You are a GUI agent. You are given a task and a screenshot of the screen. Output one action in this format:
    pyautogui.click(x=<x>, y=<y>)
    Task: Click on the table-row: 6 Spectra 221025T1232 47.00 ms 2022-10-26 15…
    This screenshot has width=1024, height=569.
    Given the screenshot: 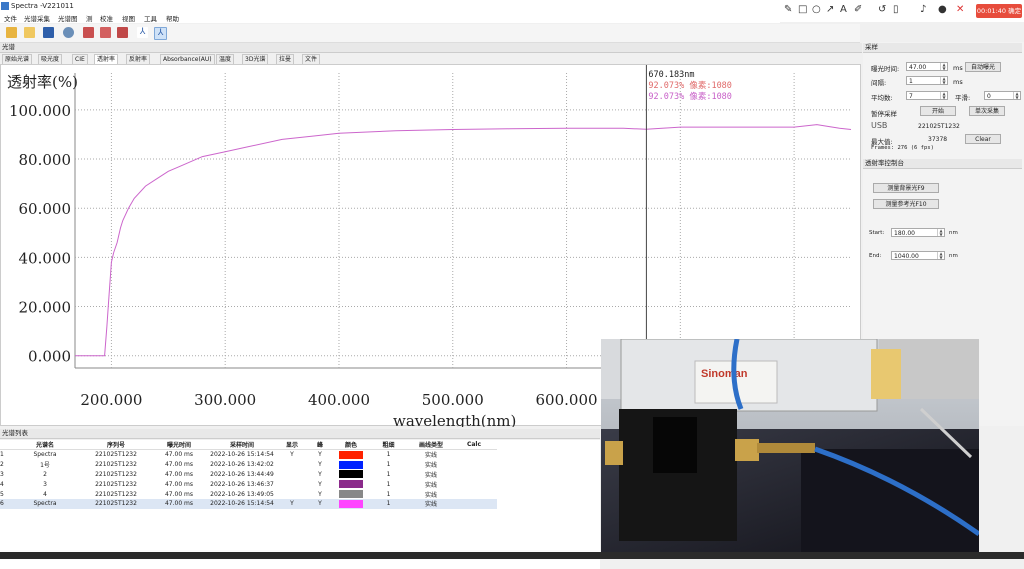 What is the action you would take?
    pyautogui.click(x=248, y=503)
    